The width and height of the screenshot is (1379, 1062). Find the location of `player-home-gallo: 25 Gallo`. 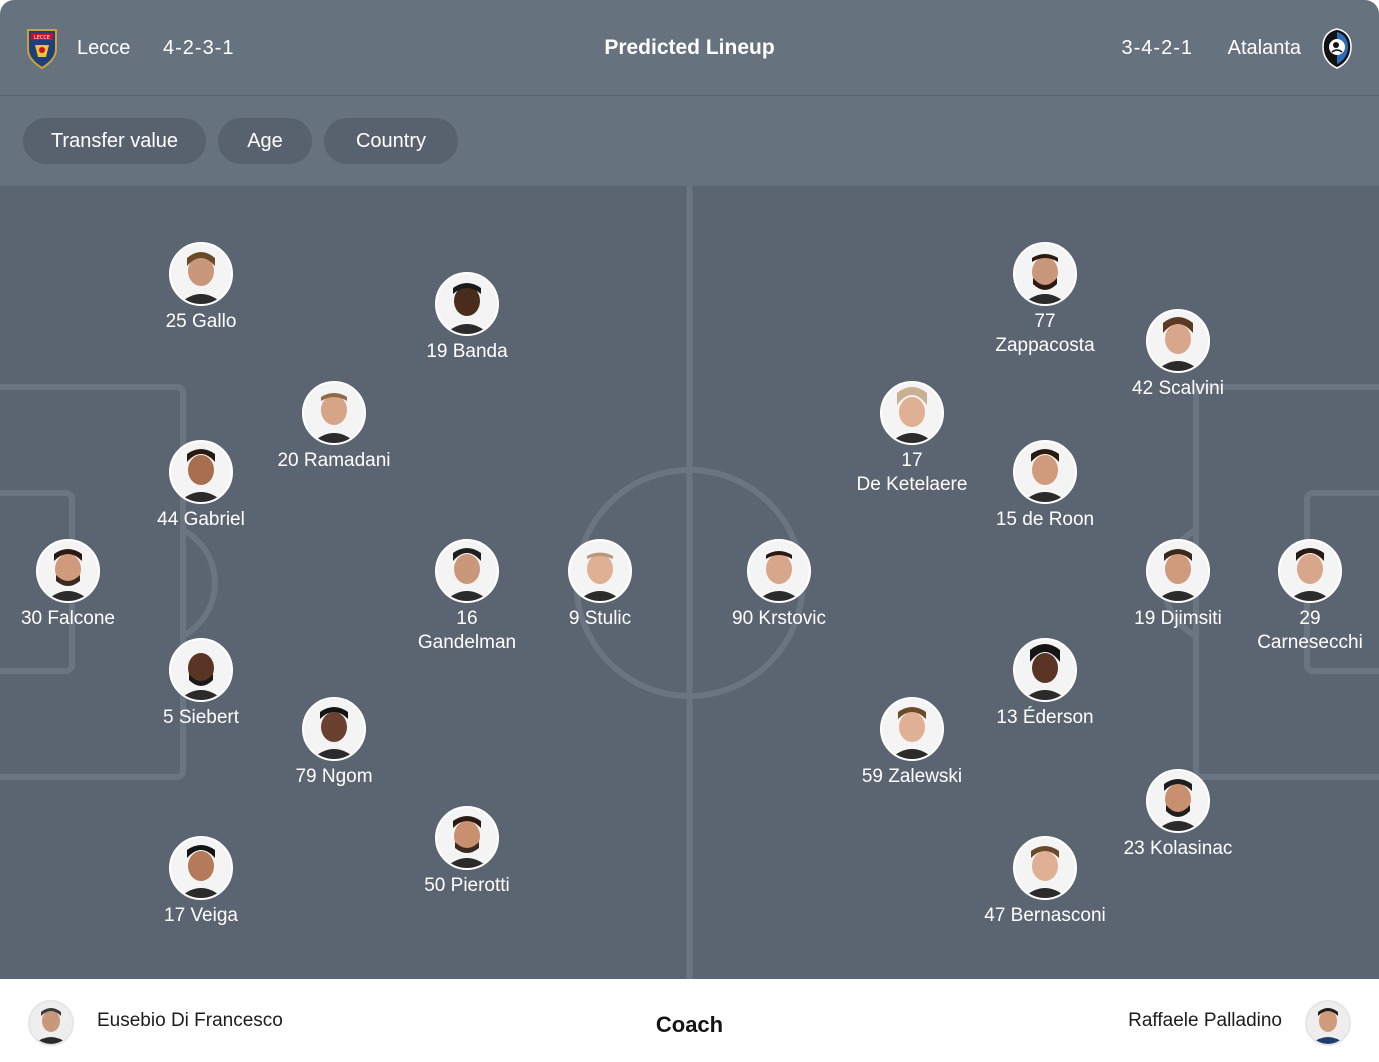

player-home-gallo: 25 Gallo is located at coordinates (201, 288).